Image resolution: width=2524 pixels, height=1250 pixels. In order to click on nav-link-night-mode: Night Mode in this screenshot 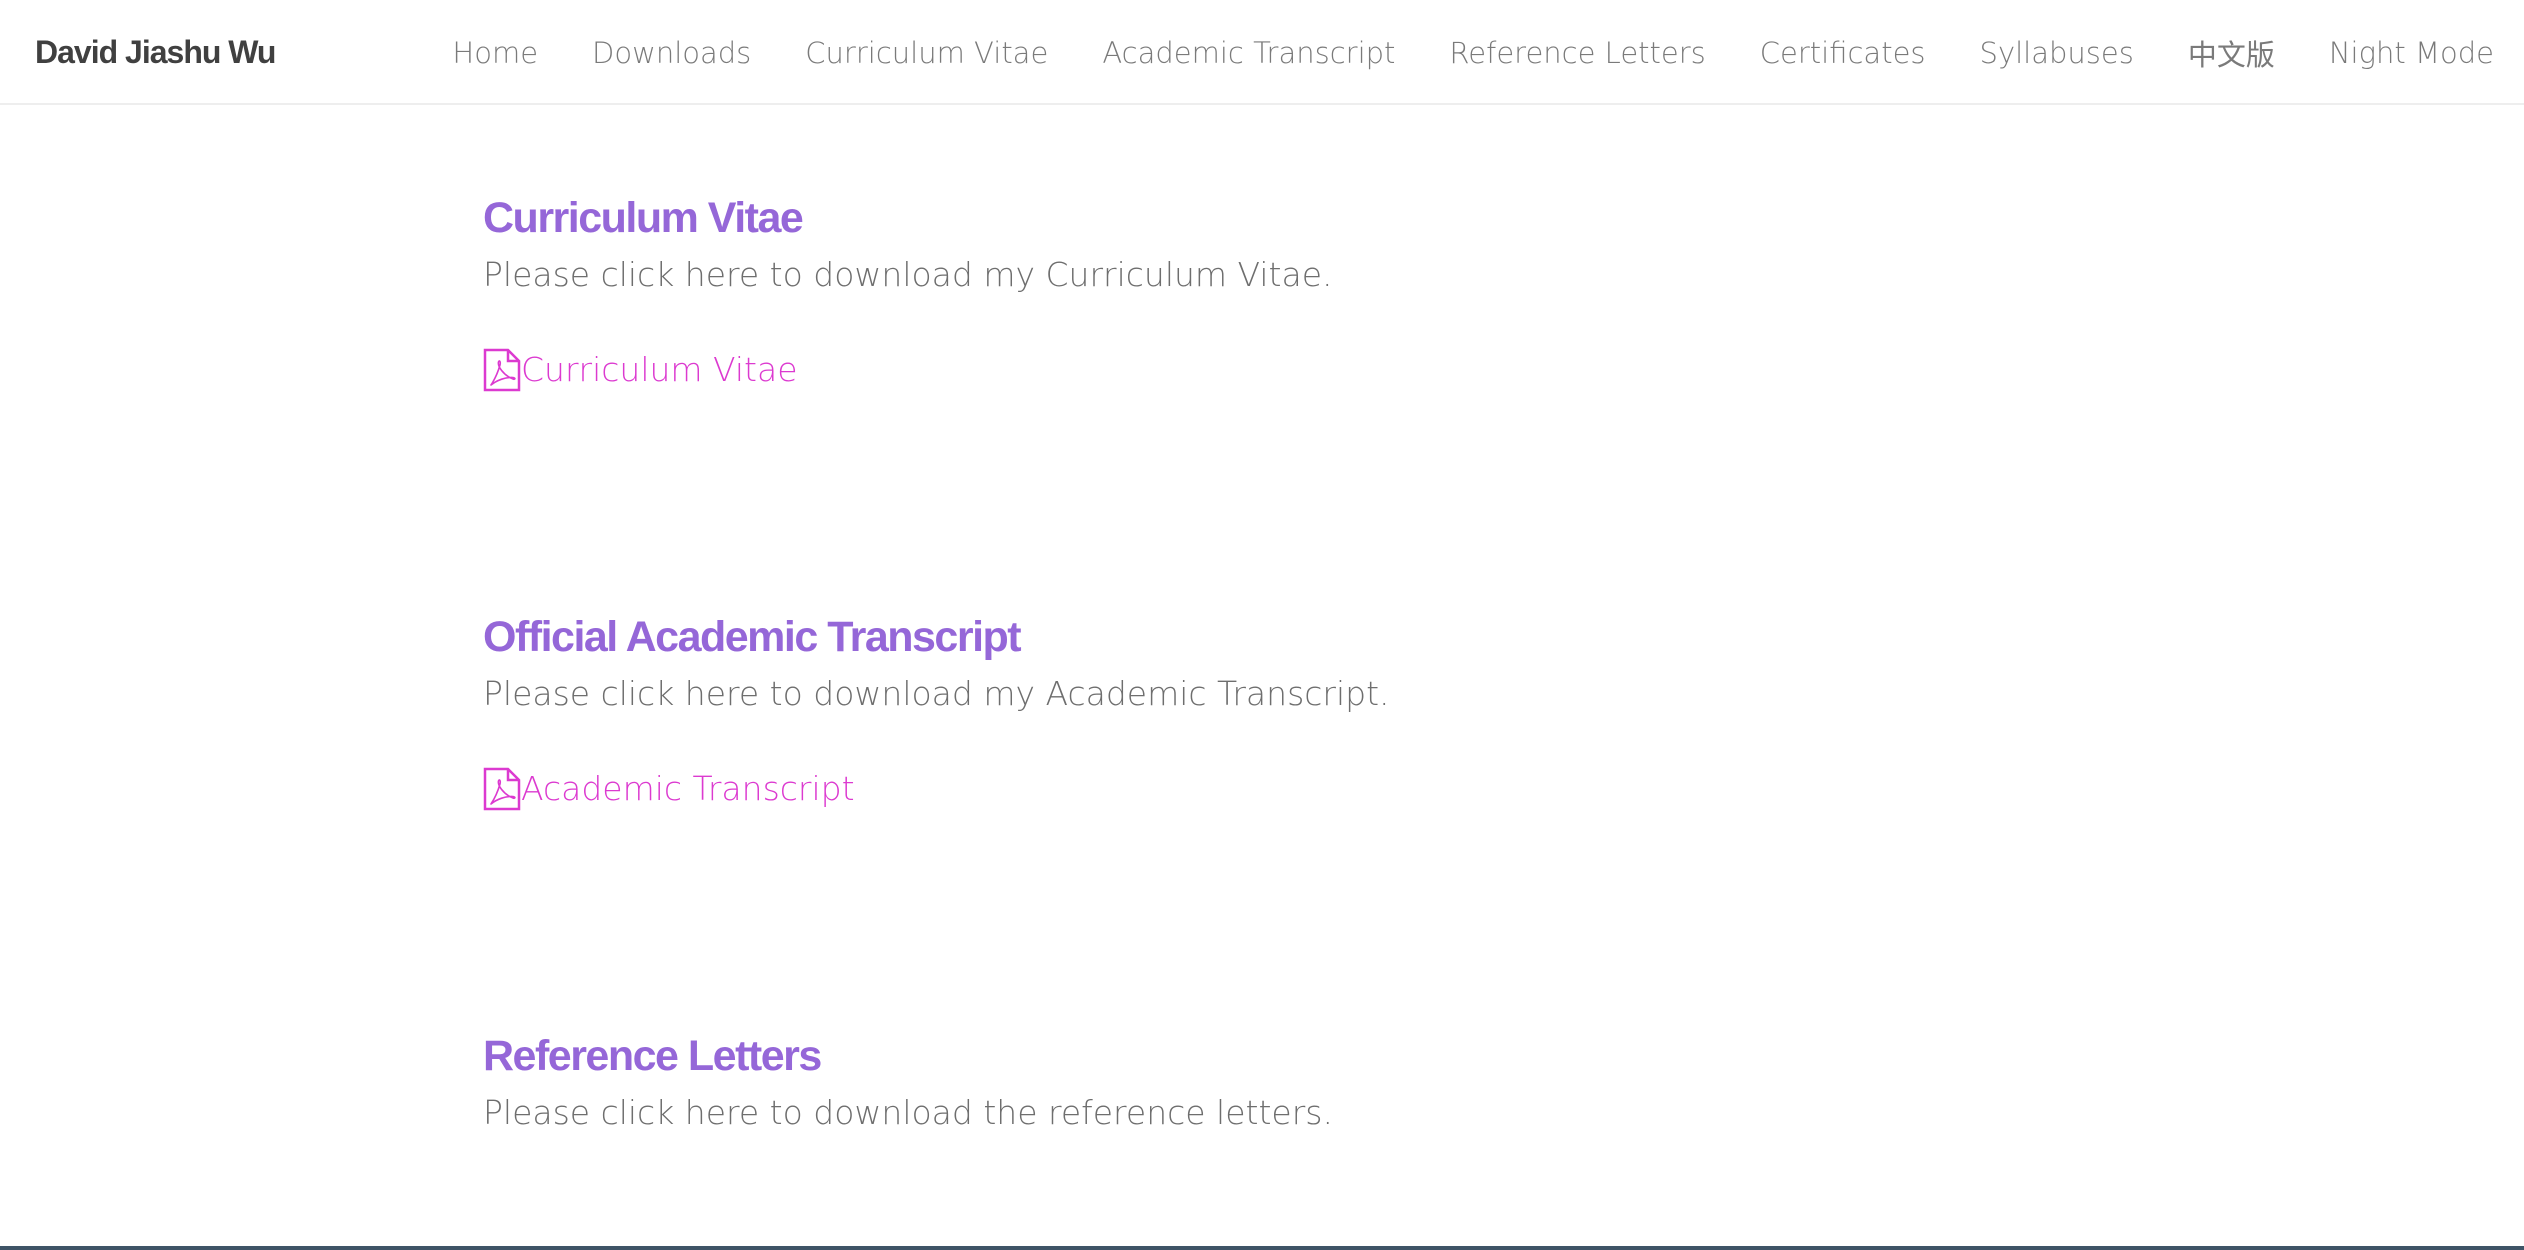, I will do `click(2411, 53)`.